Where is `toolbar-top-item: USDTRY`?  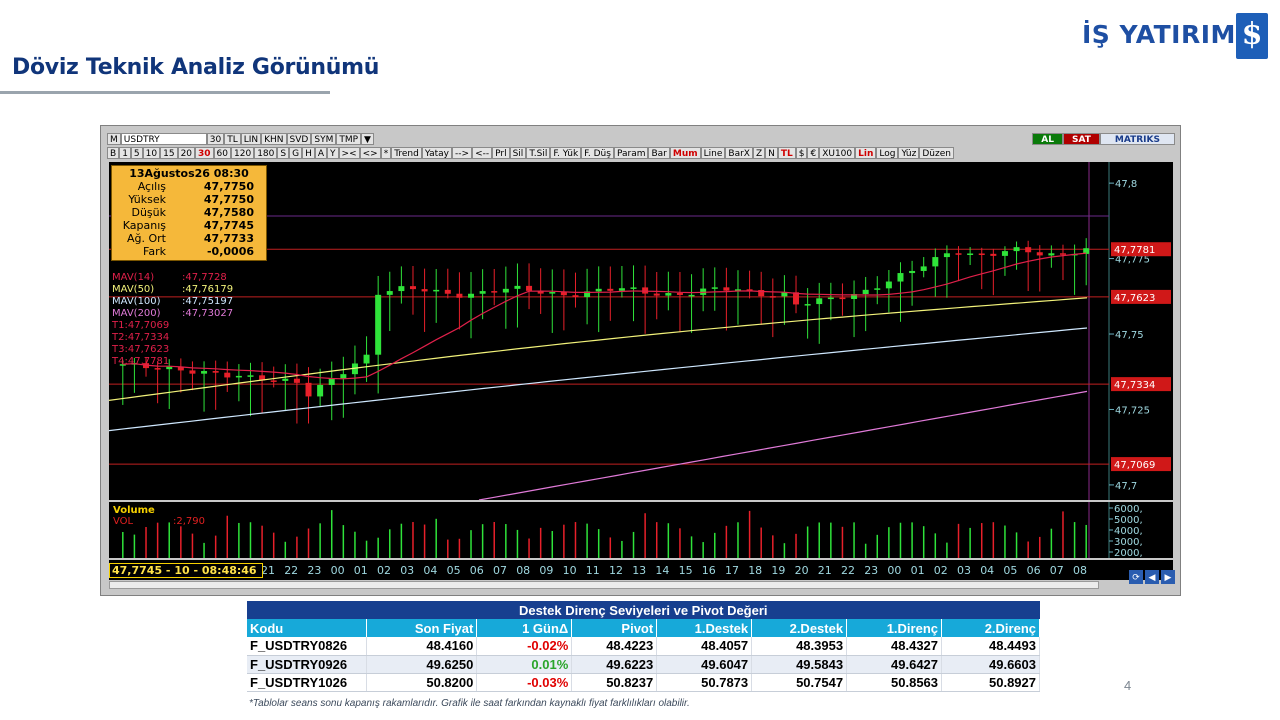
toolbar-top-item: USDTRY is located at coordinates (163, 139).